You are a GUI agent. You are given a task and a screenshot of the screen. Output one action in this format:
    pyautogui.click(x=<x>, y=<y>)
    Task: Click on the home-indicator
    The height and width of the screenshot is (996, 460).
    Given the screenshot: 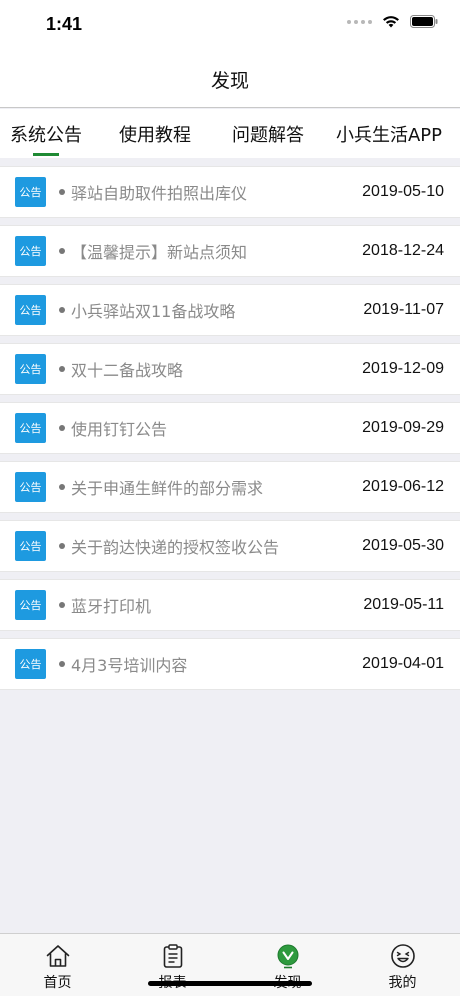 What is the action you would take?
    pyautogui.click(x=230, y=983)
    